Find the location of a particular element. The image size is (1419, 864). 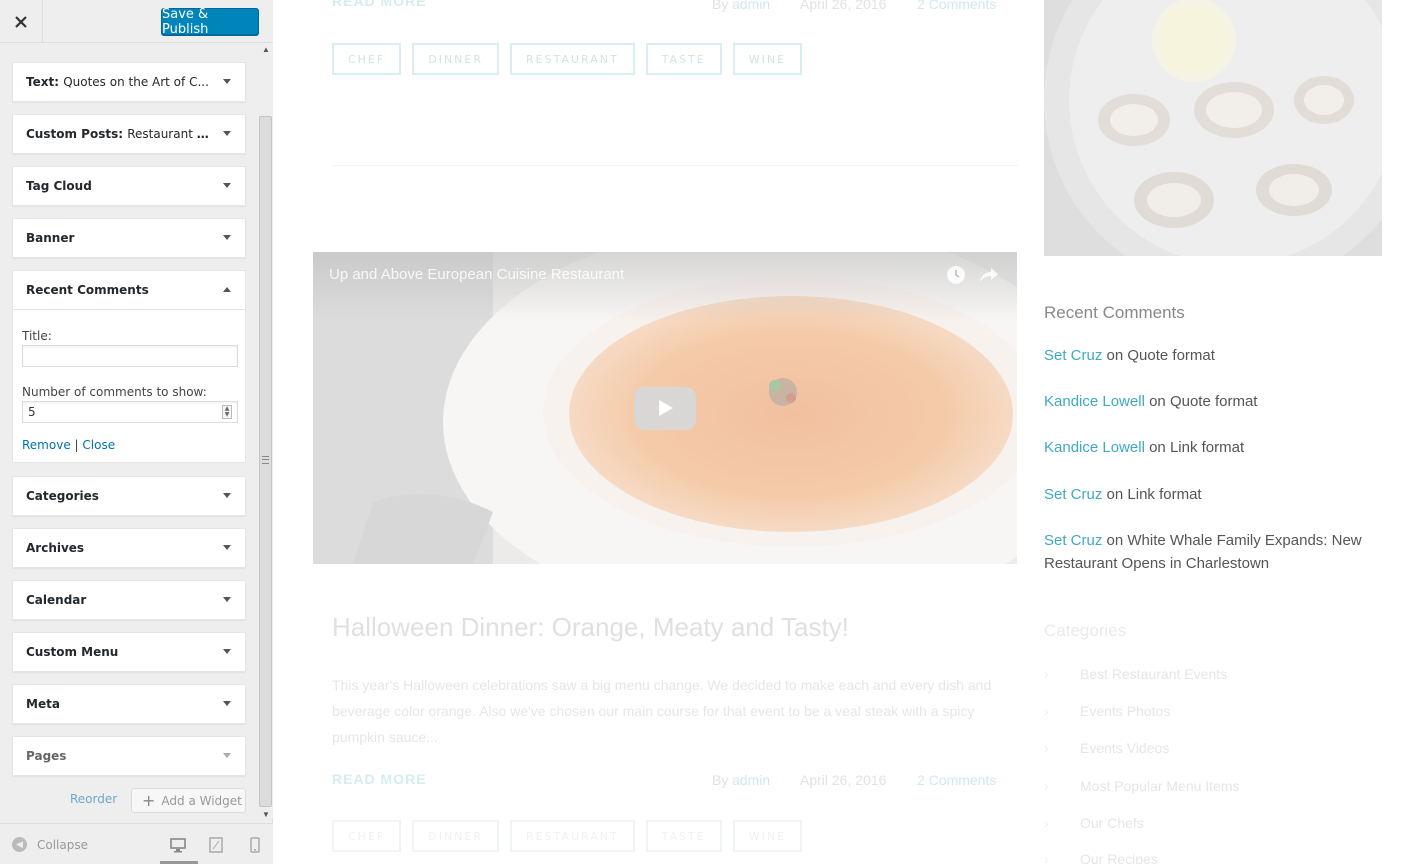

save-publish-button: Save & Publish is located at coordinates (210, 22).